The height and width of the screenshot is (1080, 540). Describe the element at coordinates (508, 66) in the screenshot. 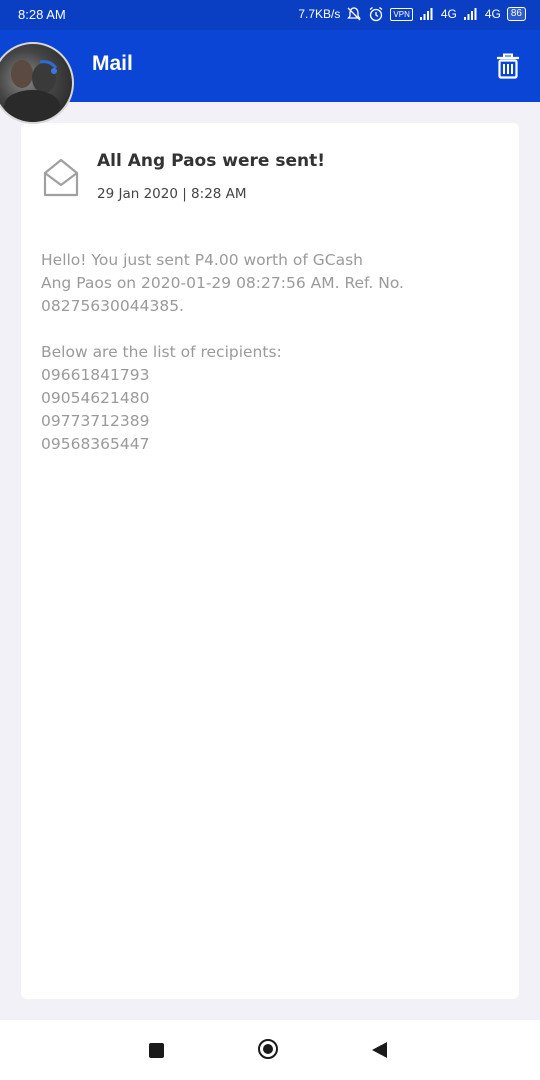

I see `trash-icon` at that location.